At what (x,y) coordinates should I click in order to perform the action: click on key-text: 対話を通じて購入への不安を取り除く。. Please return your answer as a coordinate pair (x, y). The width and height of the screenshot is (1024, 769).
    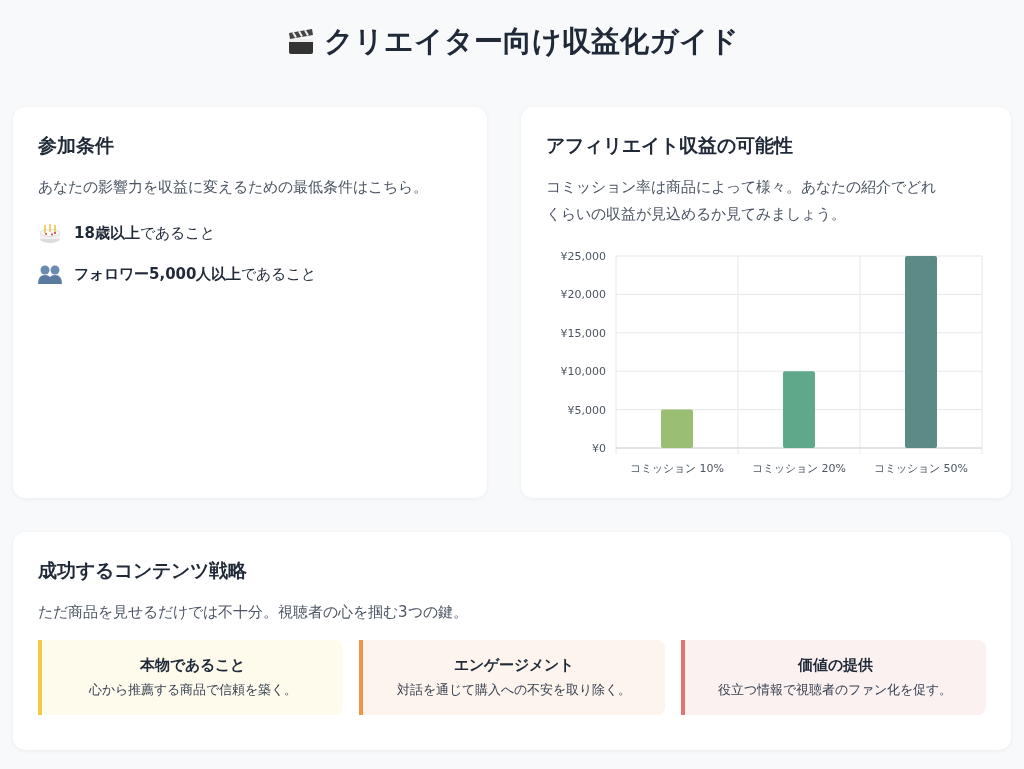
    Looking at the image, I should click on (514, 690).